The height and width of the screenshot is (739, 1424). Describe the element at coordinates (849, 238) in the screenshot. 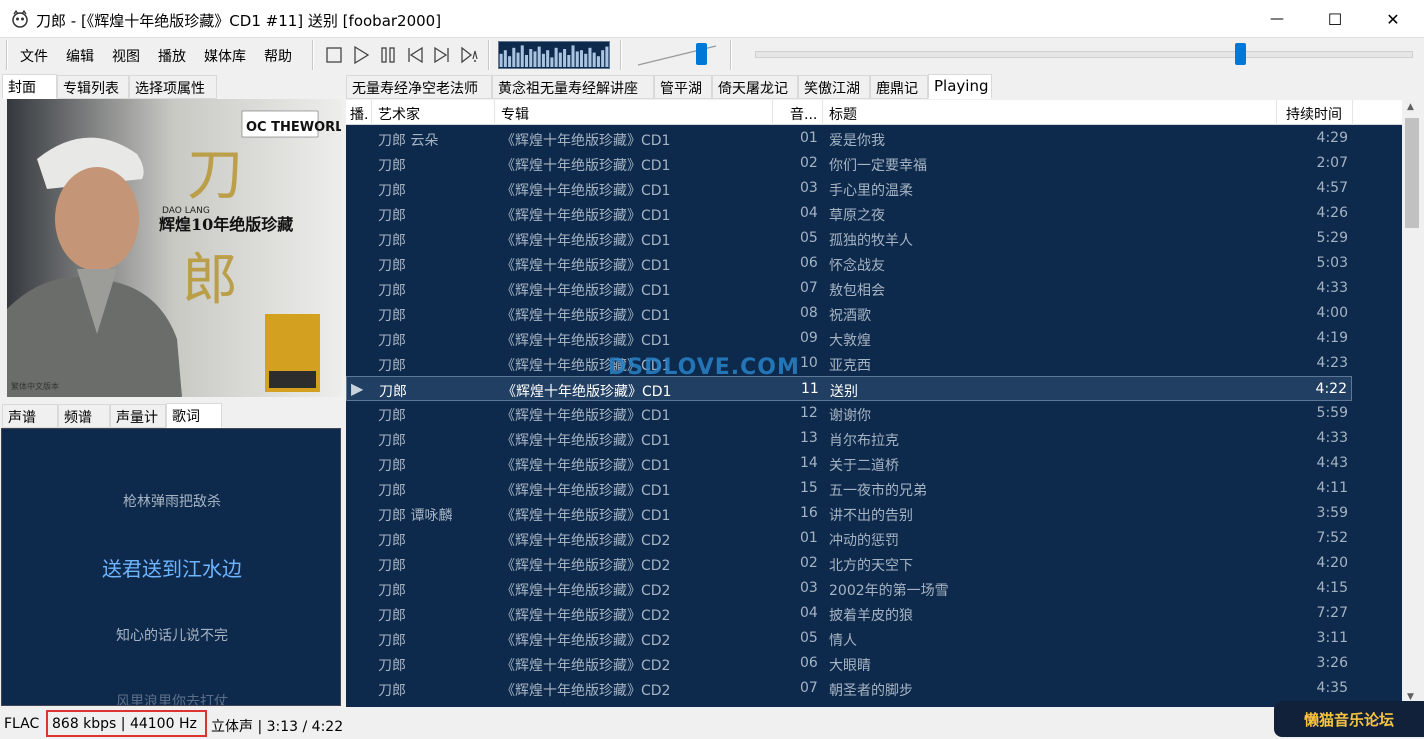

I see `playlist-row: 刀郎 《辉煌十年绝版珍藏》CD1 05 孤独的牧羊人 5:29` at that location.